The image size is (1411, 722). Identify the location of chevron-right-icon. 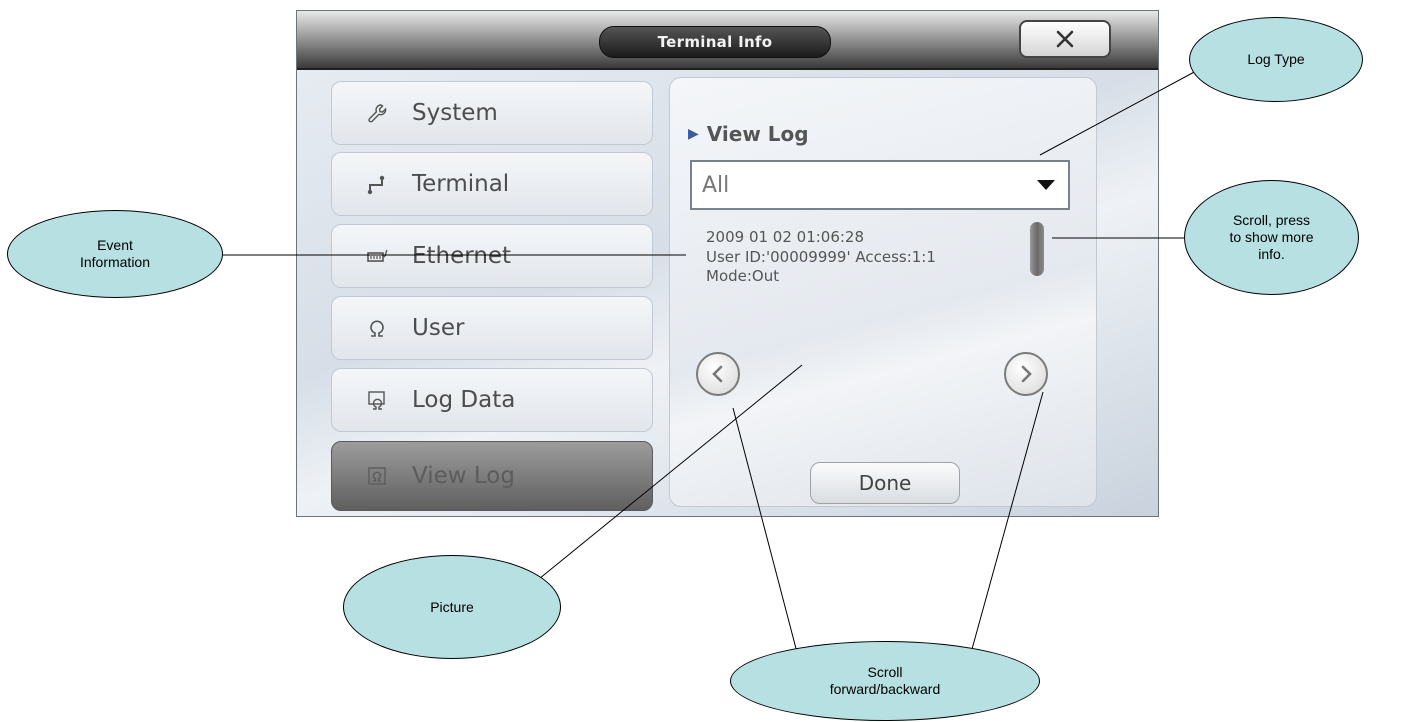
(1026, 374).